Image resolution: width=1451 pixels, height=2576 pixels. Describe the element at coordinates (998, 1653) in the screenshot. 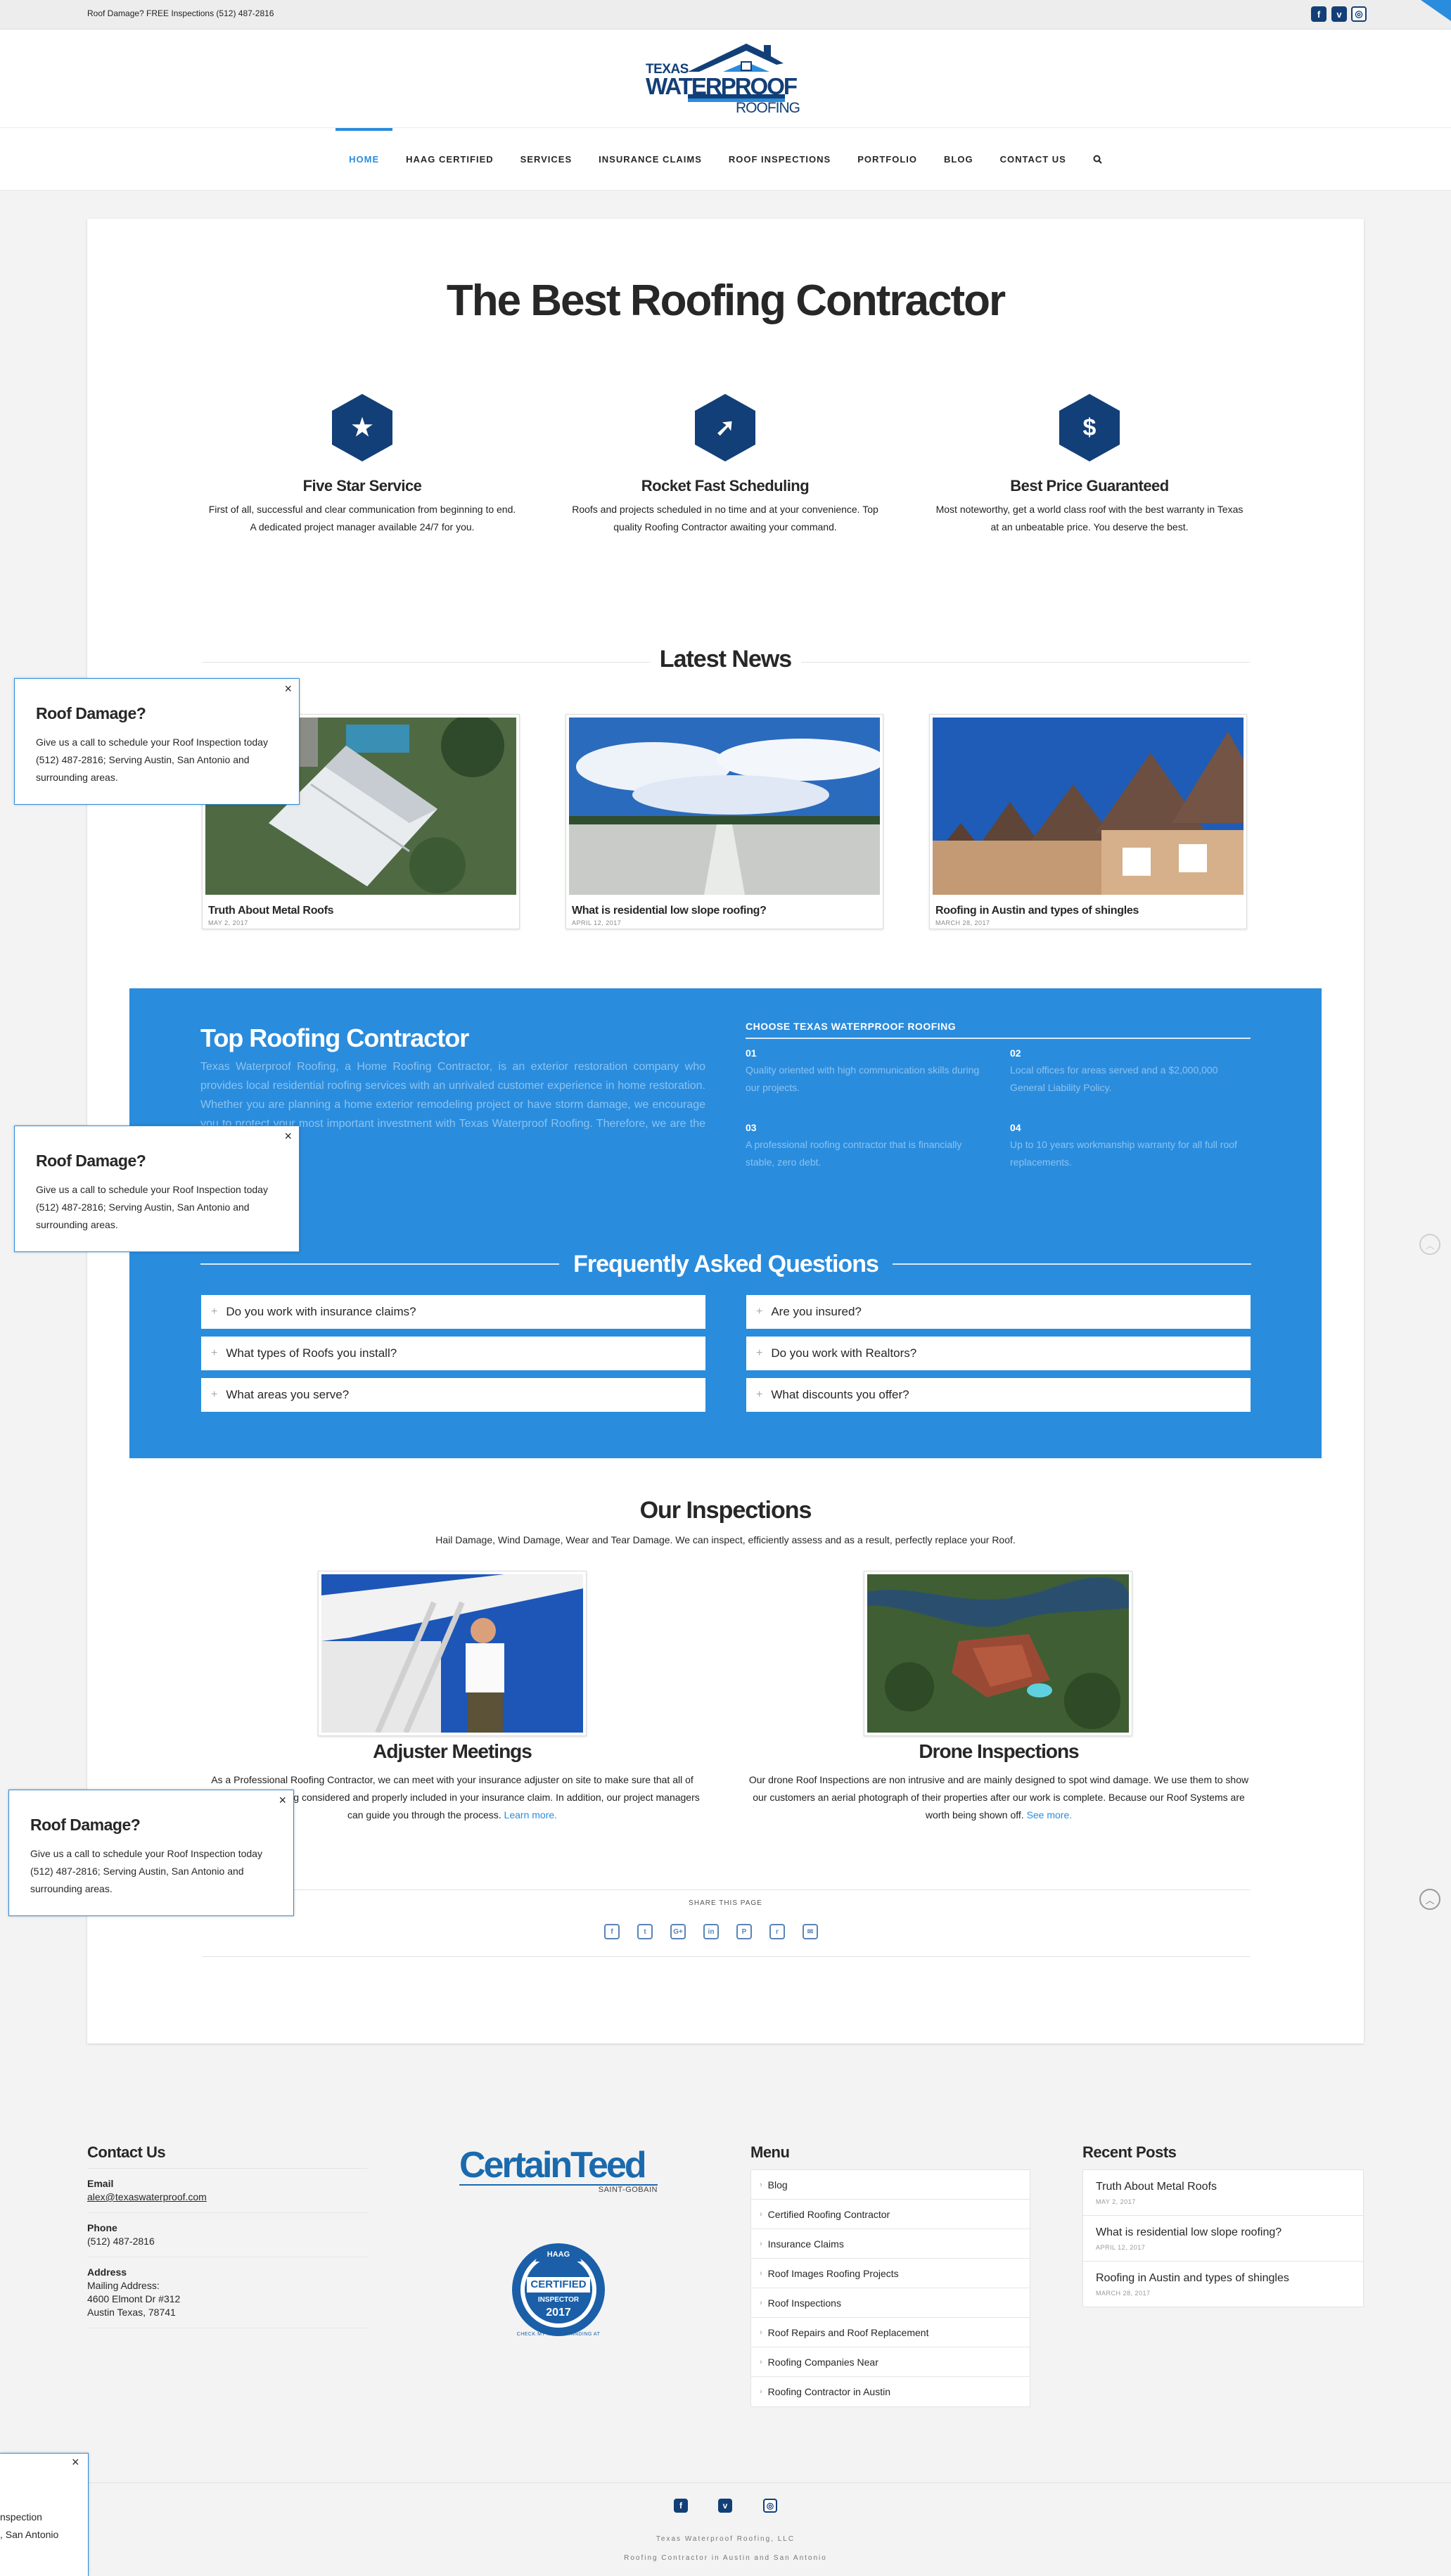

I see `drone-photo` at that location.